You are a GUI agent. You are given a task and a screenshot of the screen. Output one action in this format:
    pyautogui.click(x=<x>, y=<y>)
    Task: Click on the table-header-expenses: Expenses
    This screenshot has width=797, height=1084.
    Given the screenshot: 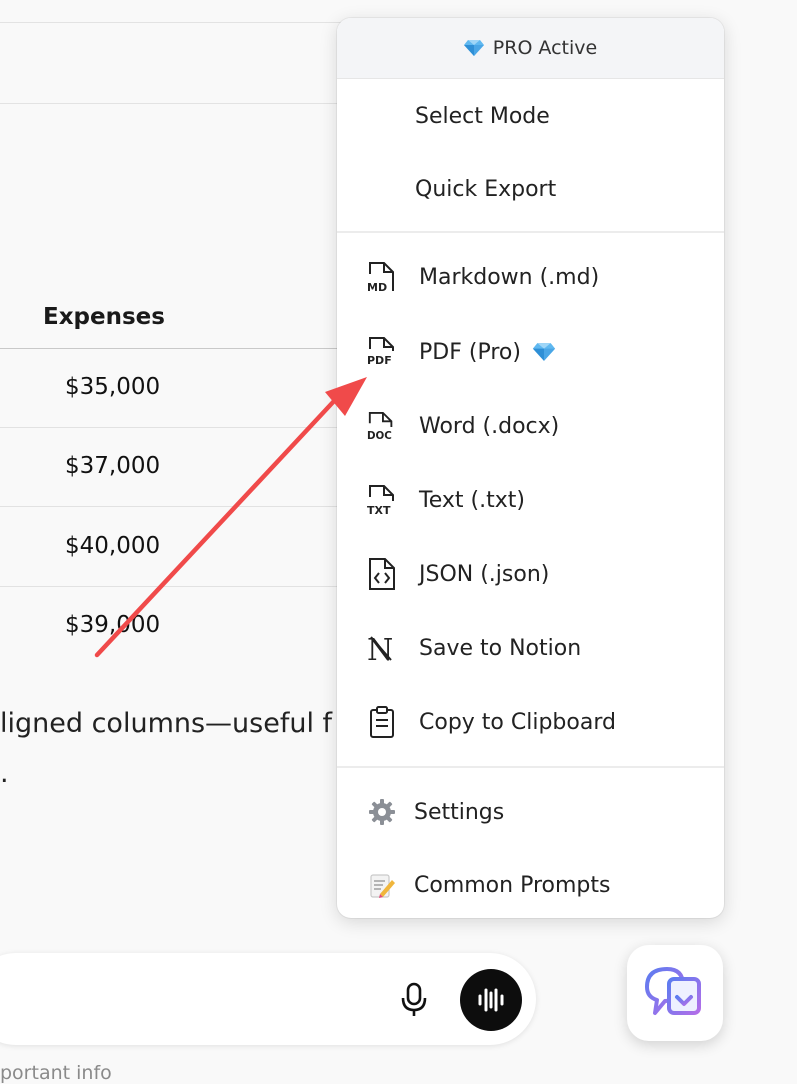 What is the action you would take?
    pyautogui.click(x=104, y=317)
    